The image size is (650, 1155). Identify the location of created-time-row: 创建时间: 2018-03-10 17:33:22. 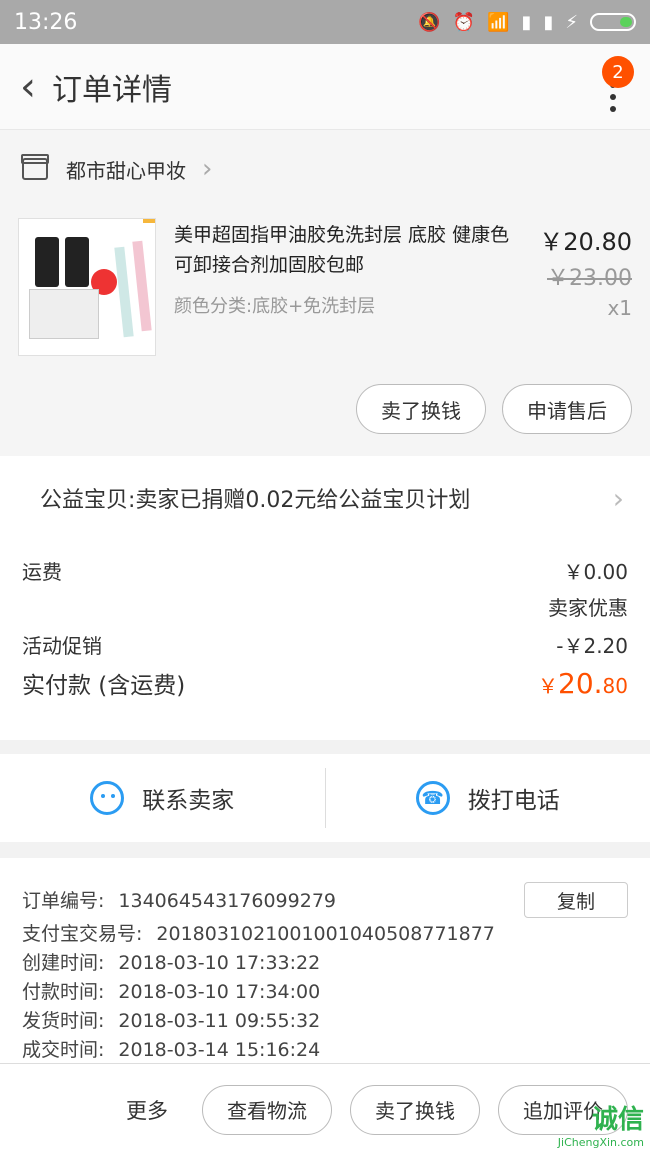
(325, 963).